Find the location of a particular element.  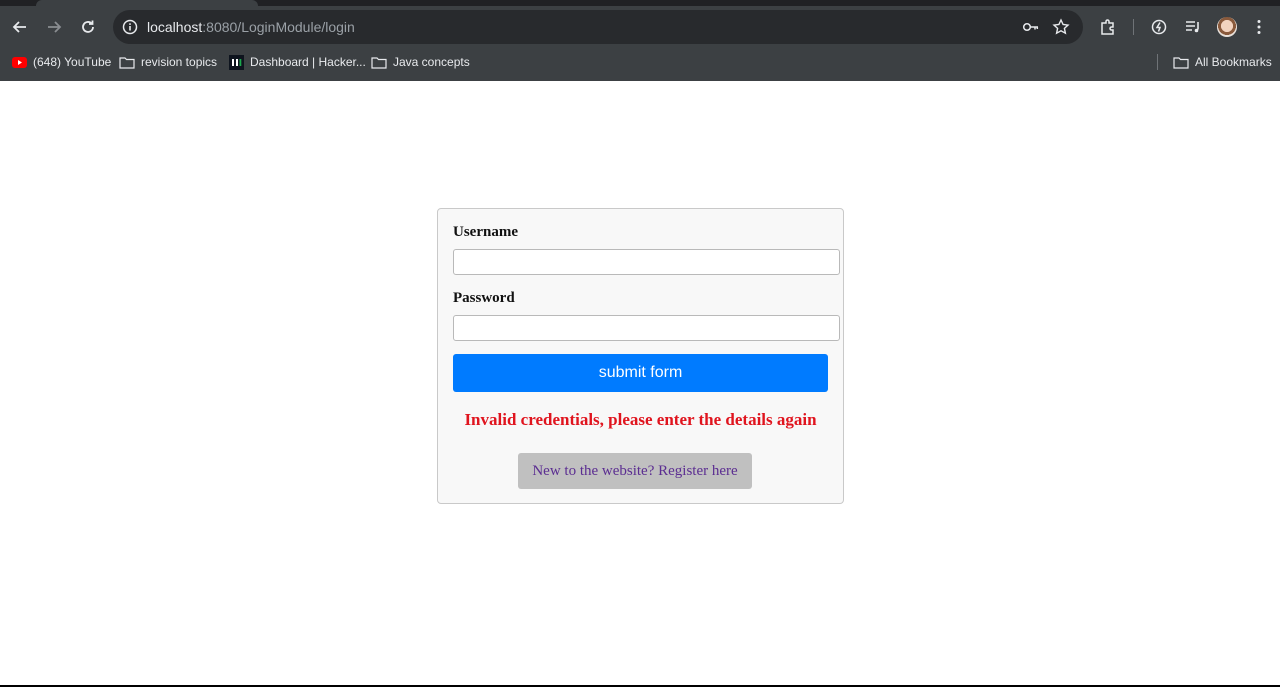

site-info-icon is located at coordinates (130, 27).